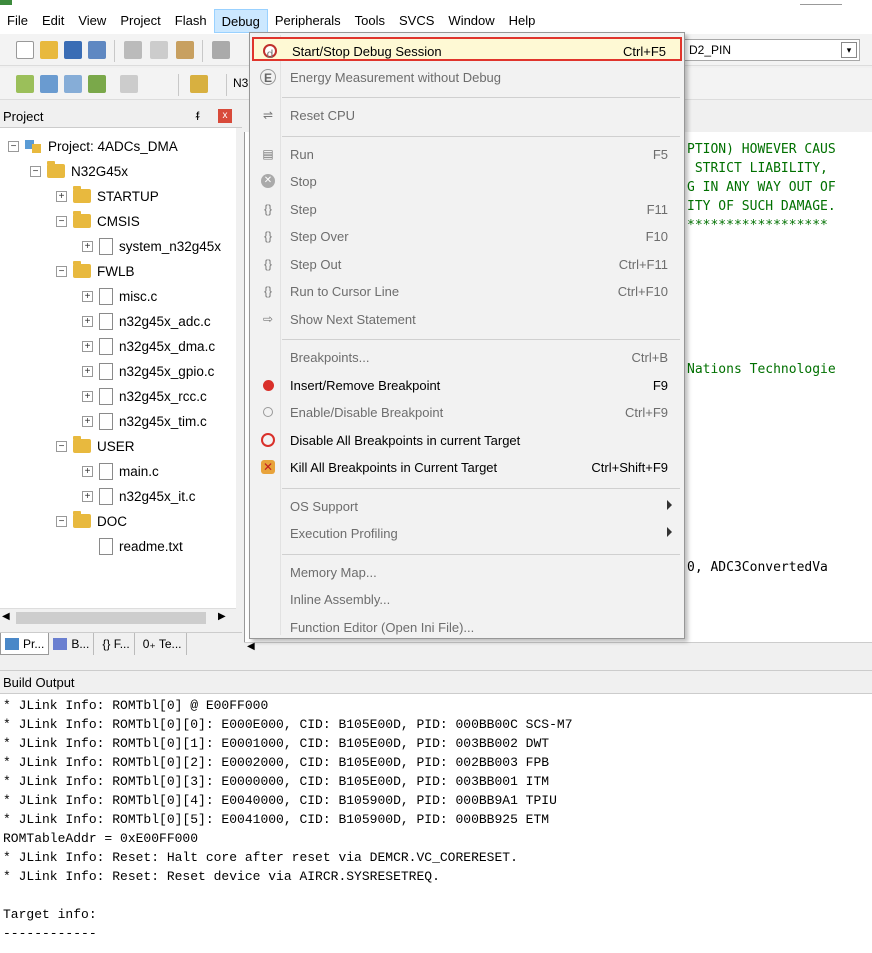 This screenshot has height=953, width=872. What do you see at coordinates (97, 84) in the screenshot?
I see `batch-build-icon` at bounding box center [97, 84].